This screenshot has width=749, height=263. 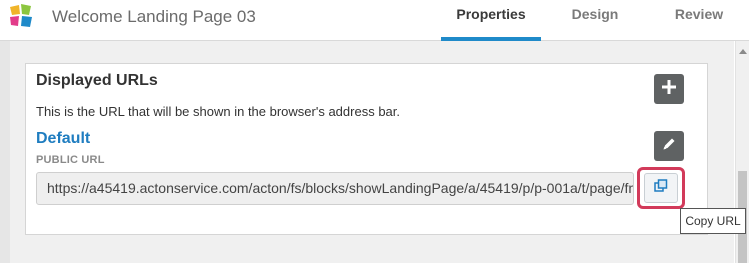 What do you see at coordinates (70, 160) in the screenshot?
I see `public-url-label: PUBLIC URL` at bounding box center [70, 160].